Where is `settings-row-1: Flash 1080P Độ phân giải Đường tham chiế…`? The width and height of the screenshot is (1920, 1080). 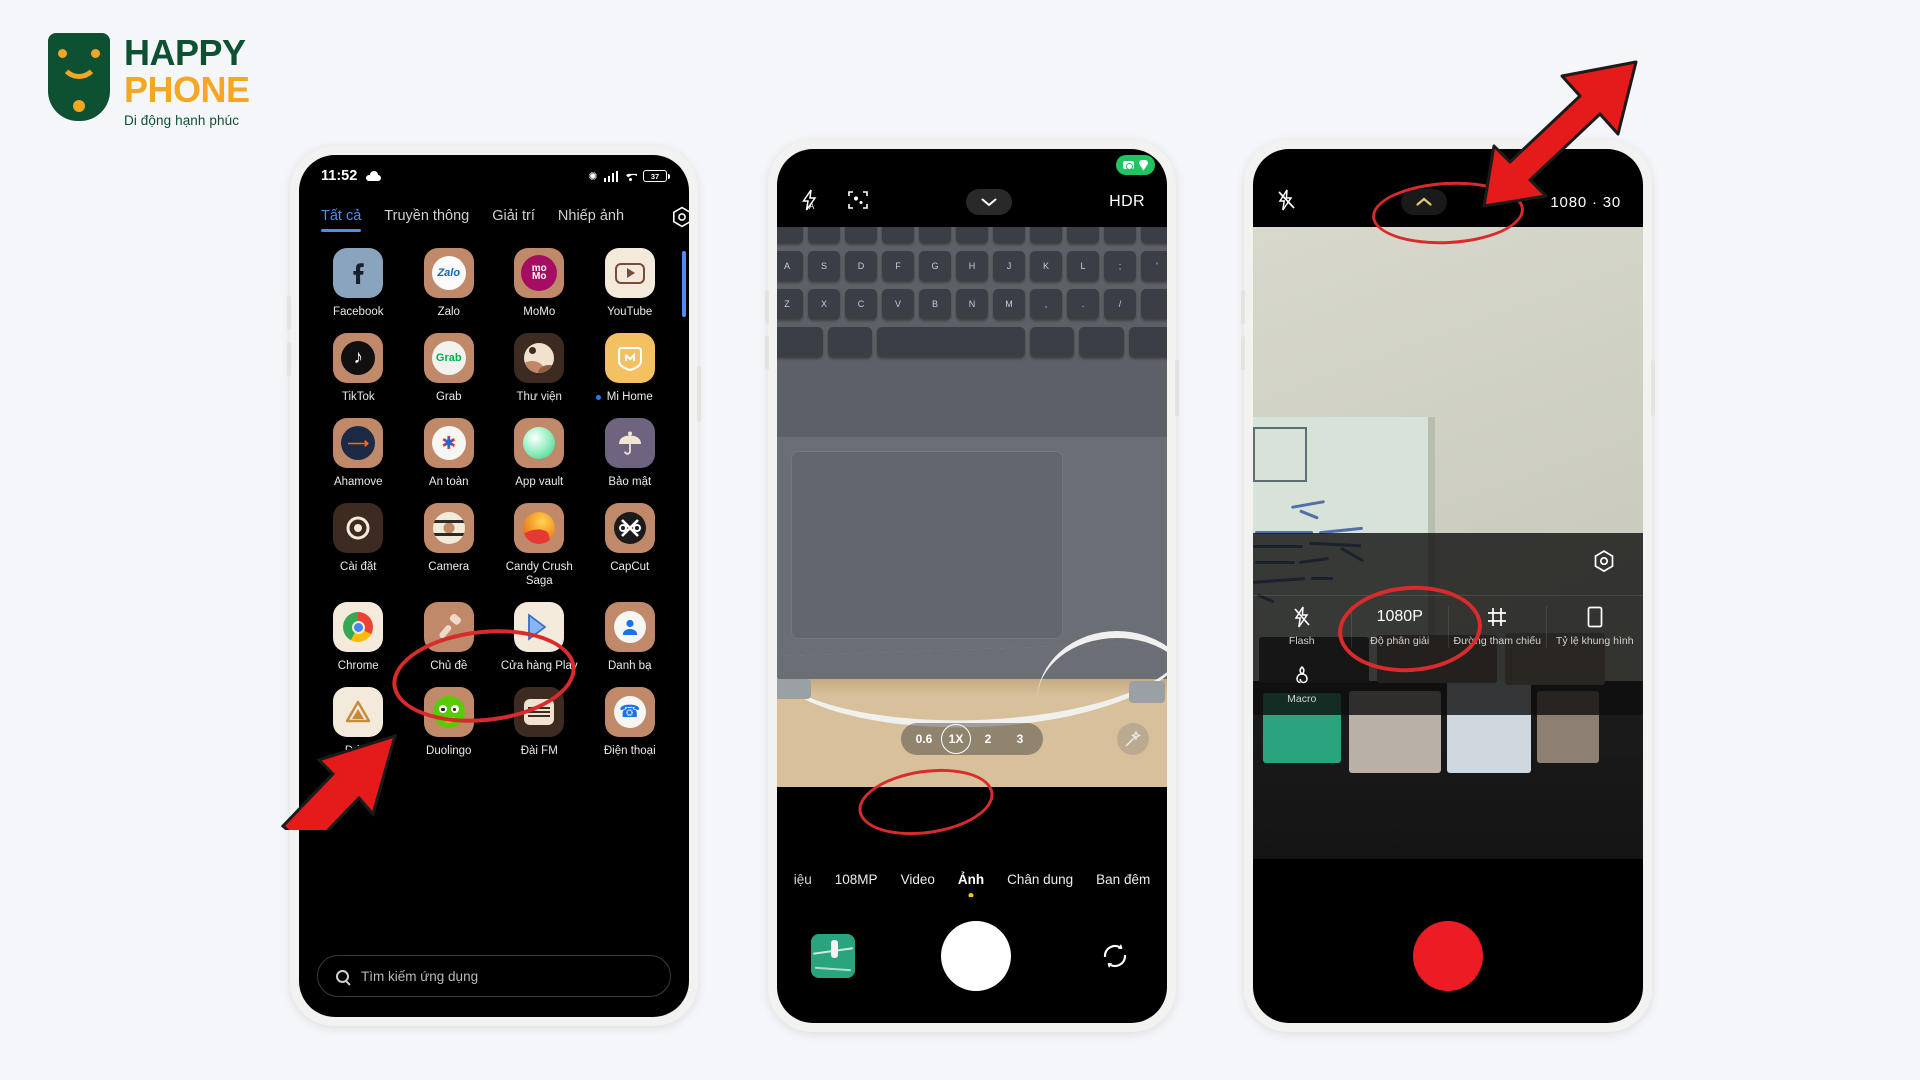 settings-row-1: Flash 1080P Độ phân giải Đường tham chiế… is located at coordinates (1448, 627).